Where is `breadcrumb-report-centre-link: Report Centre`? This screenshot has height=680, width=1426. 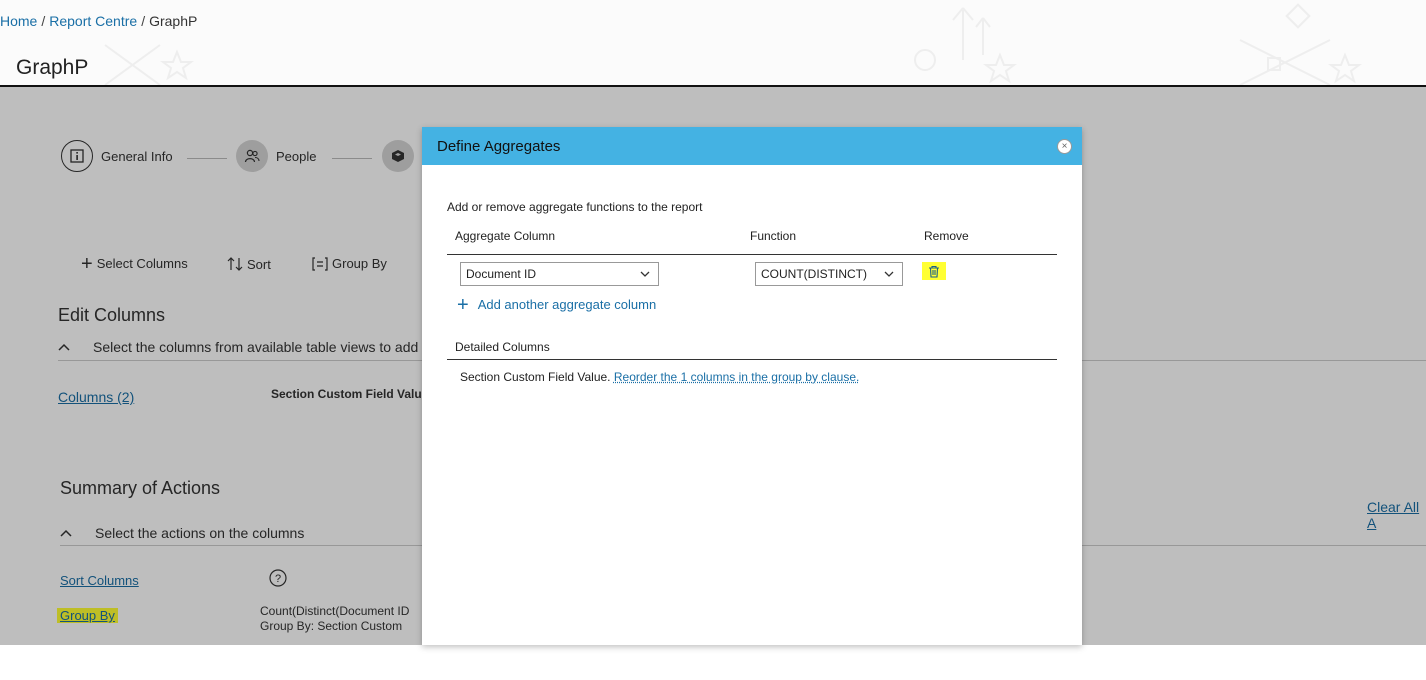 breadcrumb-report-centre-link: Report Centre is located at coordinates (93, 21).